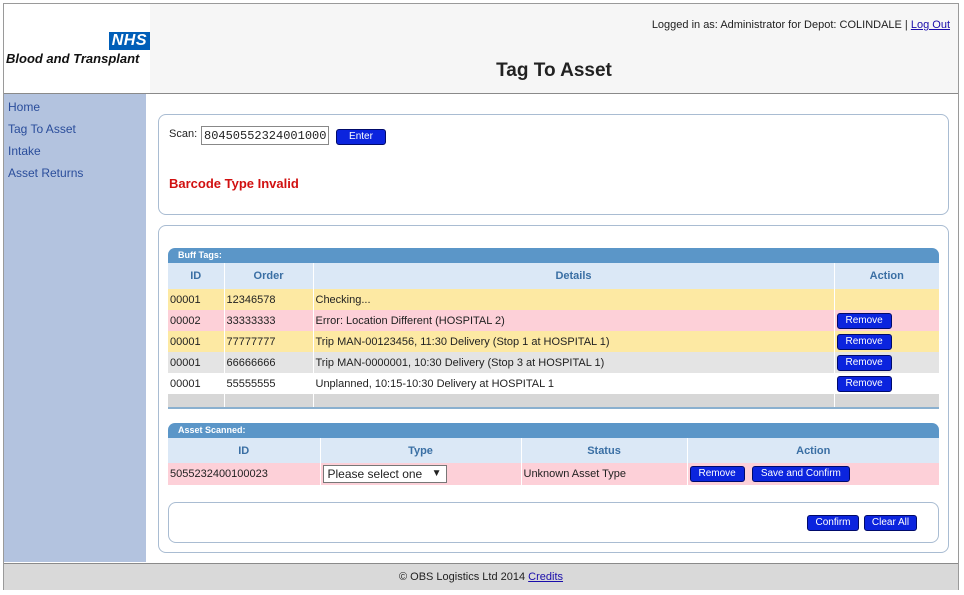  Describe the element at coordinates (183, 134) in the screenshot. I see `scan-label: Scan:` at that location.